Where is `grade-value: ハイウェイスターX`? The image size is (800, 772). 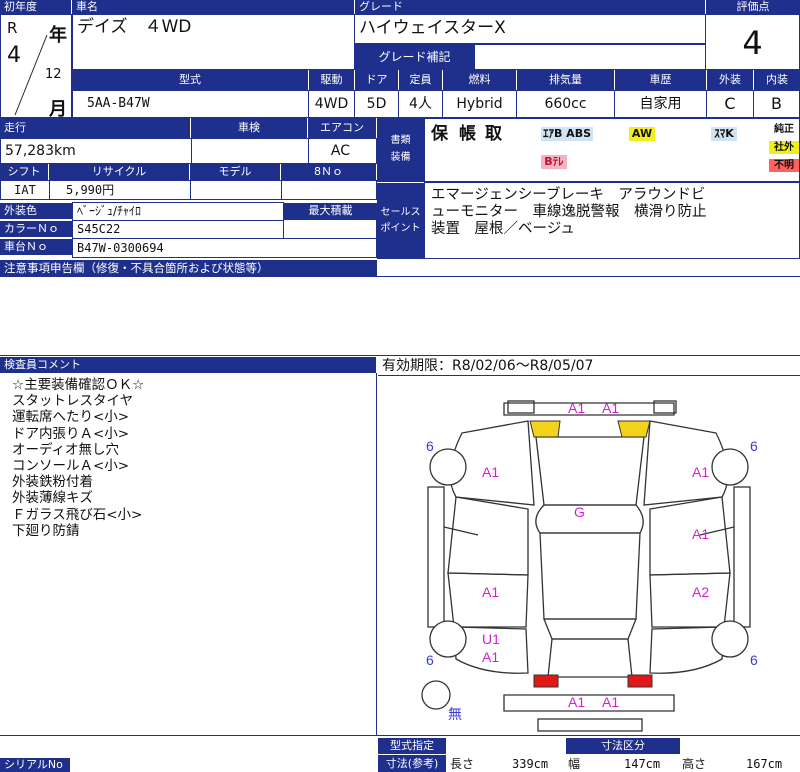
grade-value: ハイウェイスターX is located at coordinates (530, 29).